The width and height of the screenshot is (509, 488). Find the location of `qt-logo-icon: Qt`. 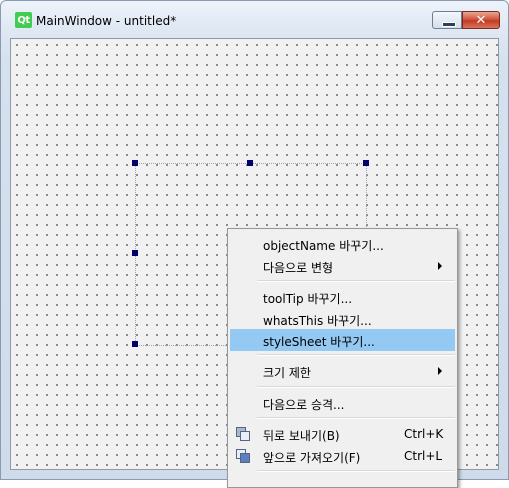

qt-logo-icon: Qt is located at coordinates (23, 20).